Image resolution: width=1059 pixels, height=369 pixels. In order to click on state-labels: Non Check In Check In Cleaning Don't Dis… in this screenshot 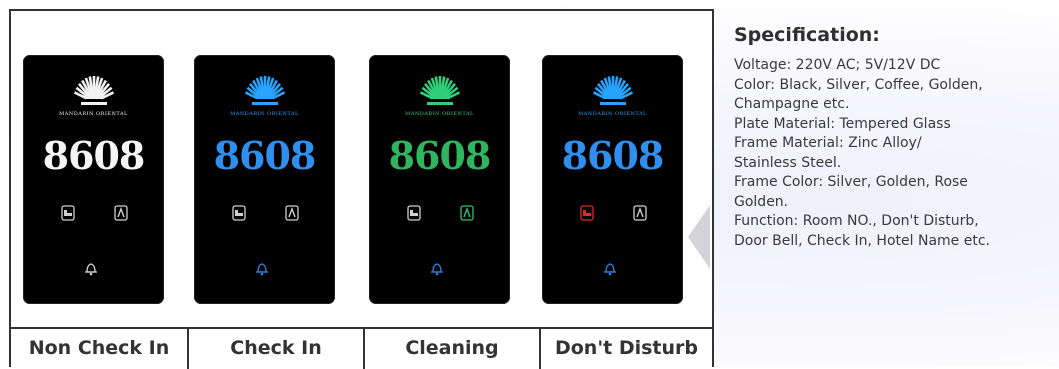, I will do `click(361, 348)`.